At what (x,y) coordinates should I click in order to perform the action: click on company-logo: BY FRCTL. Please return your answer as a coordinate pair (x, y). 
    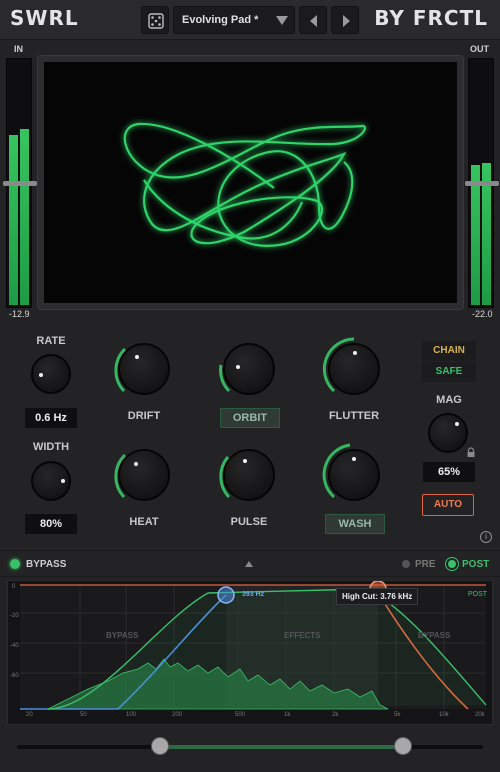
    Looking at the image, I should click on (431, 18).